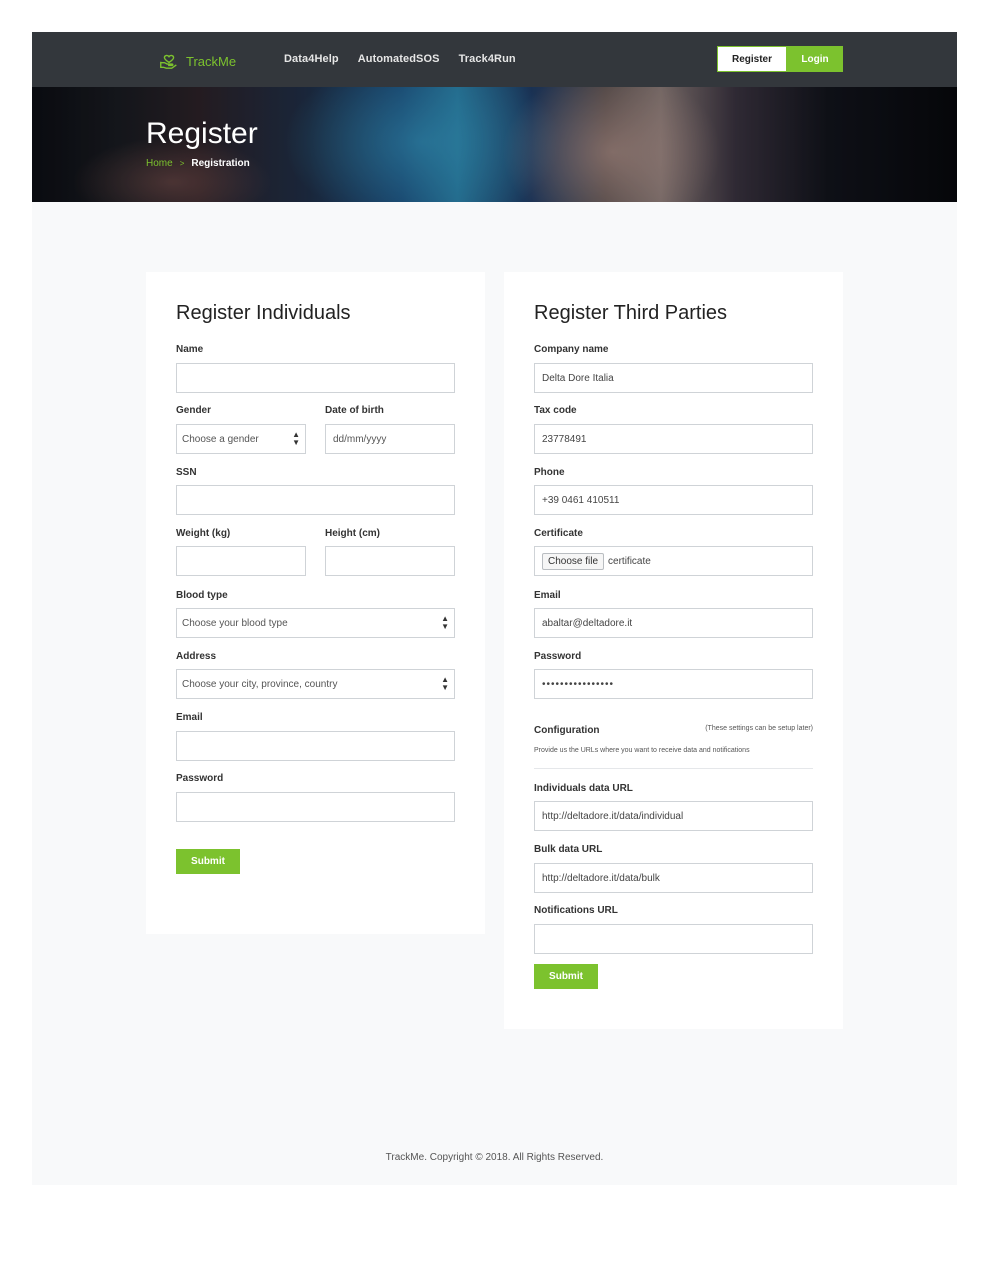 The image size is (989, 1280). I want to click on tp-email-input: abaltar@deltadore.it, so click(673, 623).